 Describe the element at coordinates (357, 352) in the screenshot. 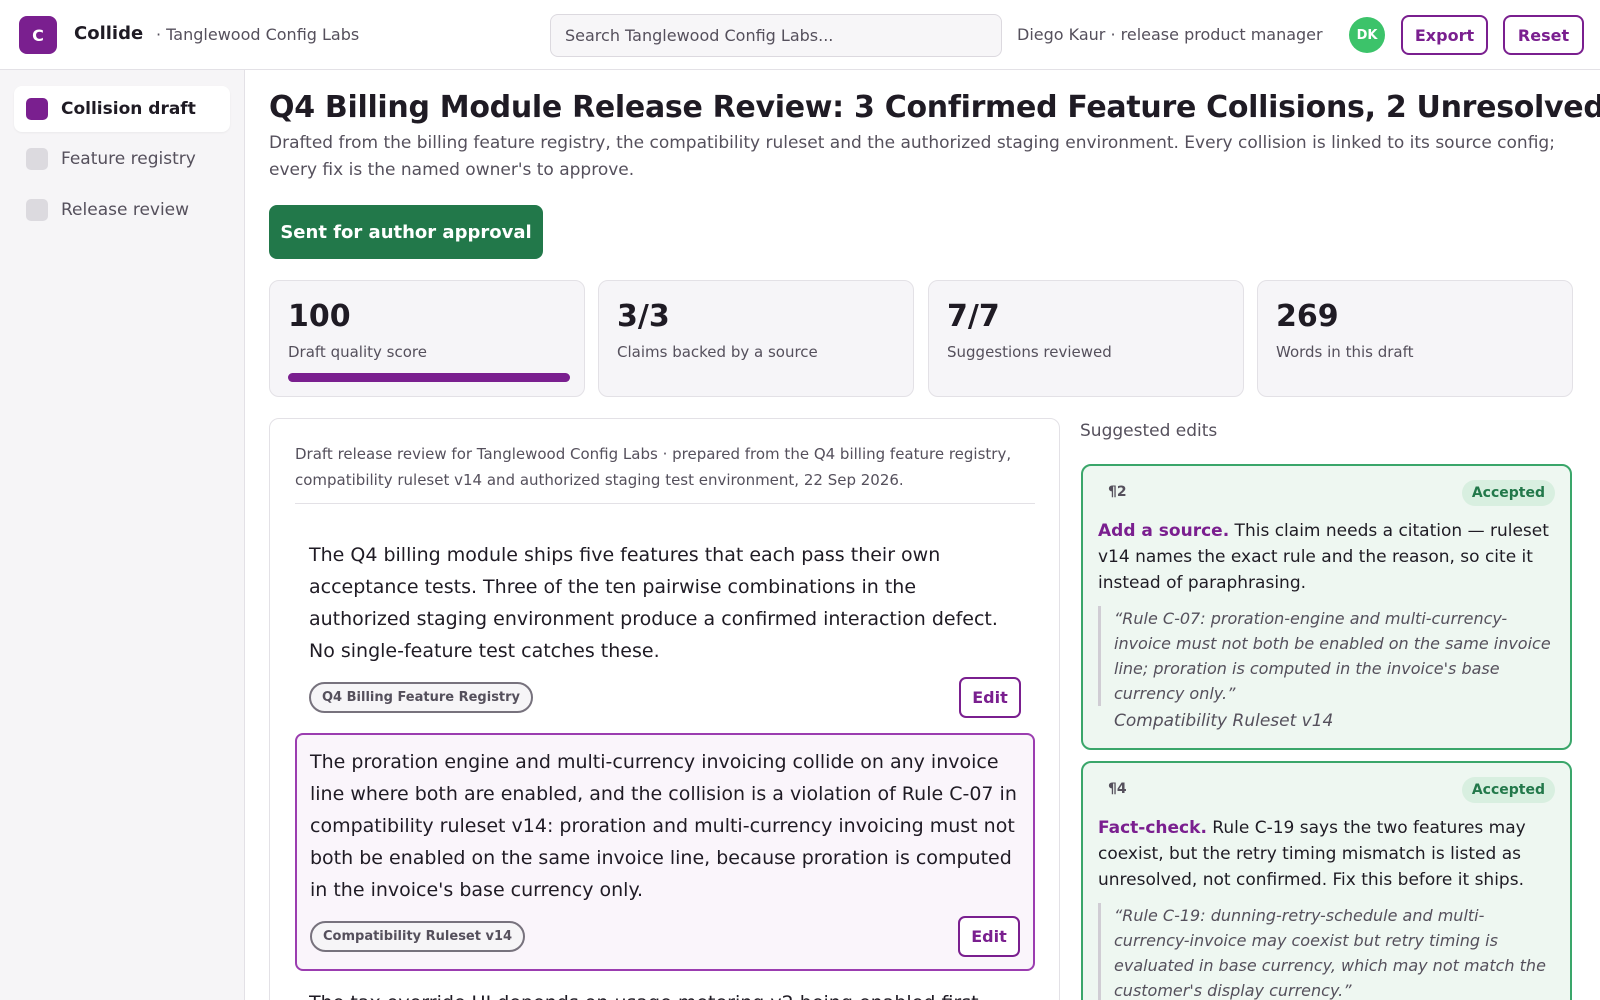

I see `stat-label: Draft quality score` at that location.